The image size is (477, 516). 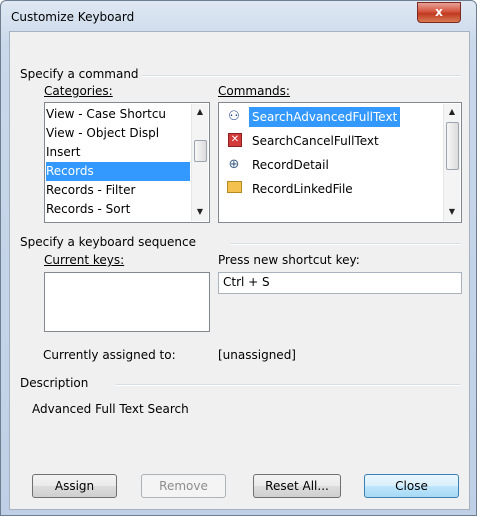 I want to click on currently-assigned-value: [unassigned], so click(x=257, y=355).